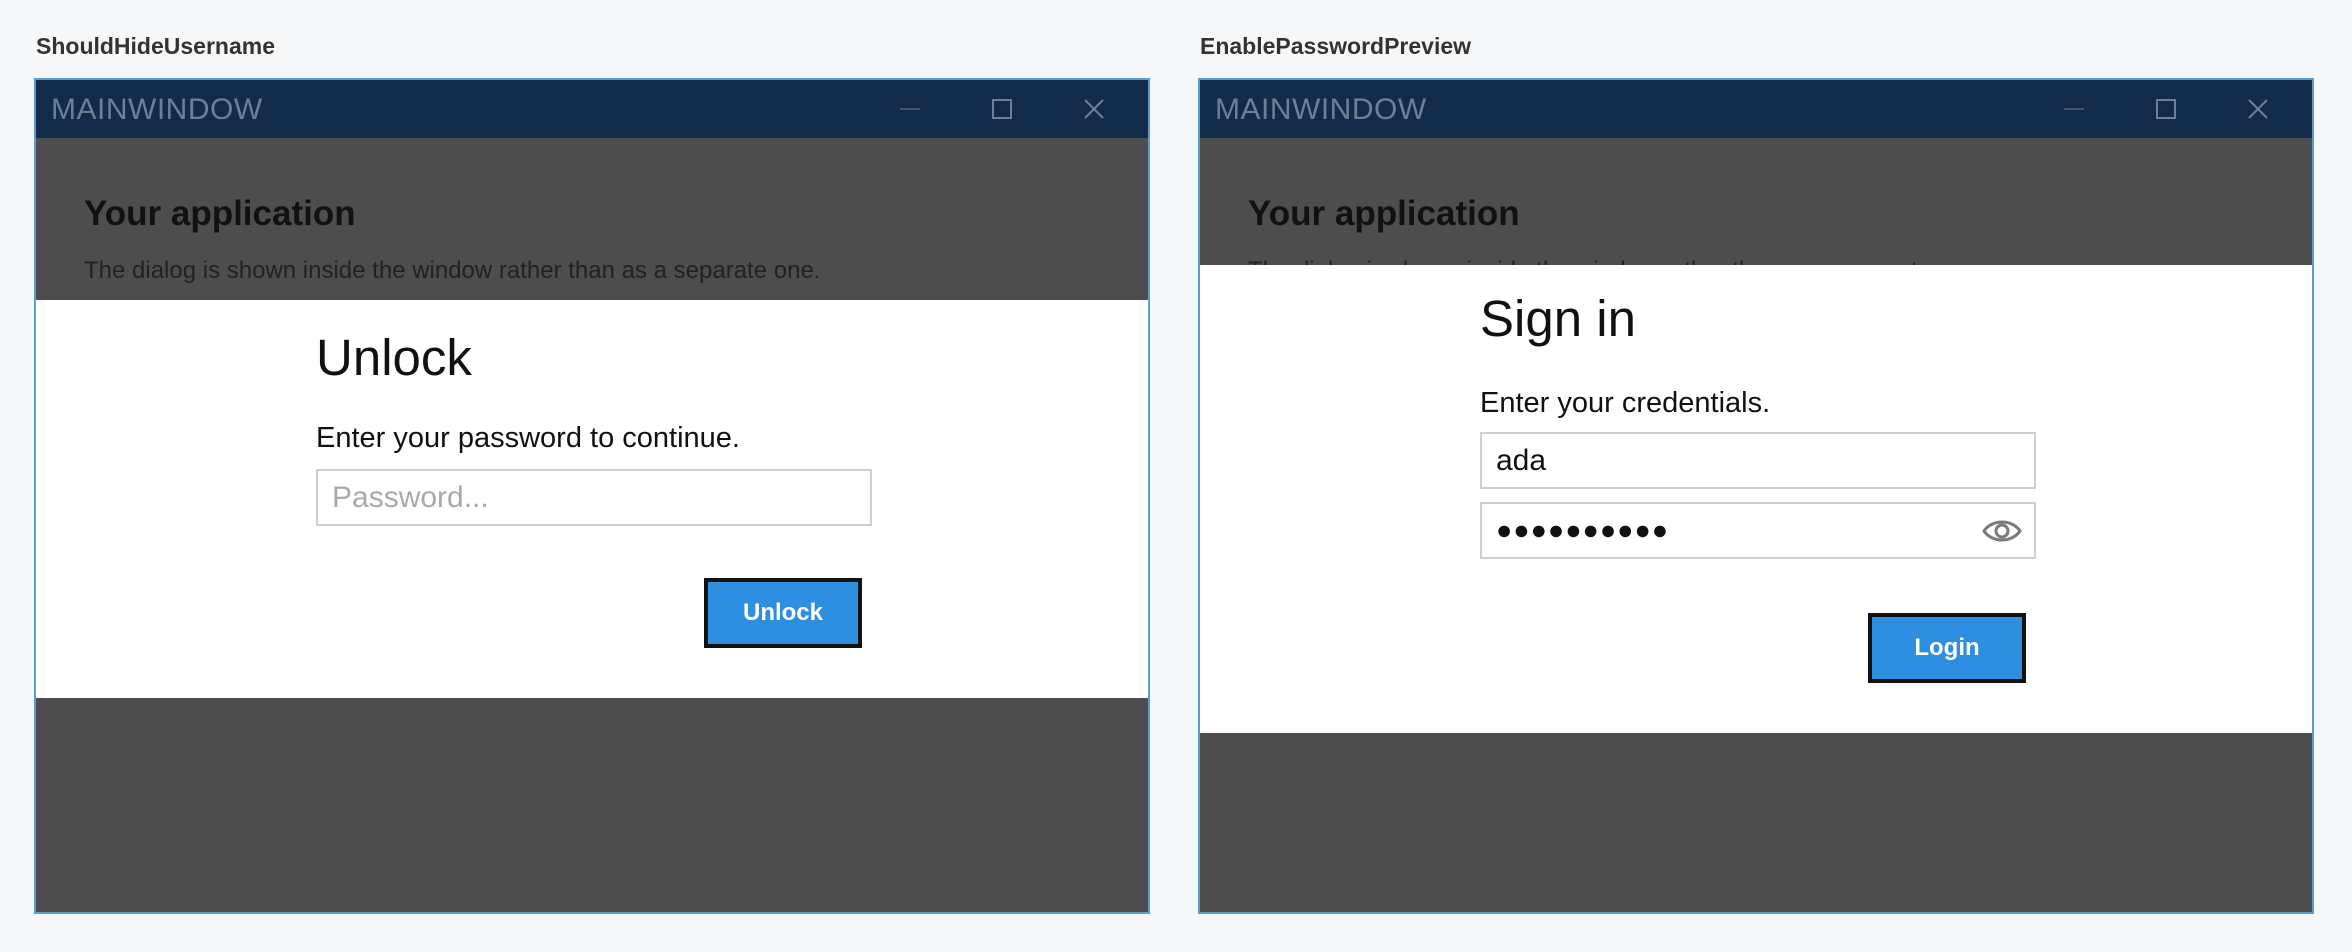 The height and width of the screenshot is (952, 2352). Describe the element at coordinates (1558, 318) in the screenshot. I see `dialog-title: Sign in` at that location.